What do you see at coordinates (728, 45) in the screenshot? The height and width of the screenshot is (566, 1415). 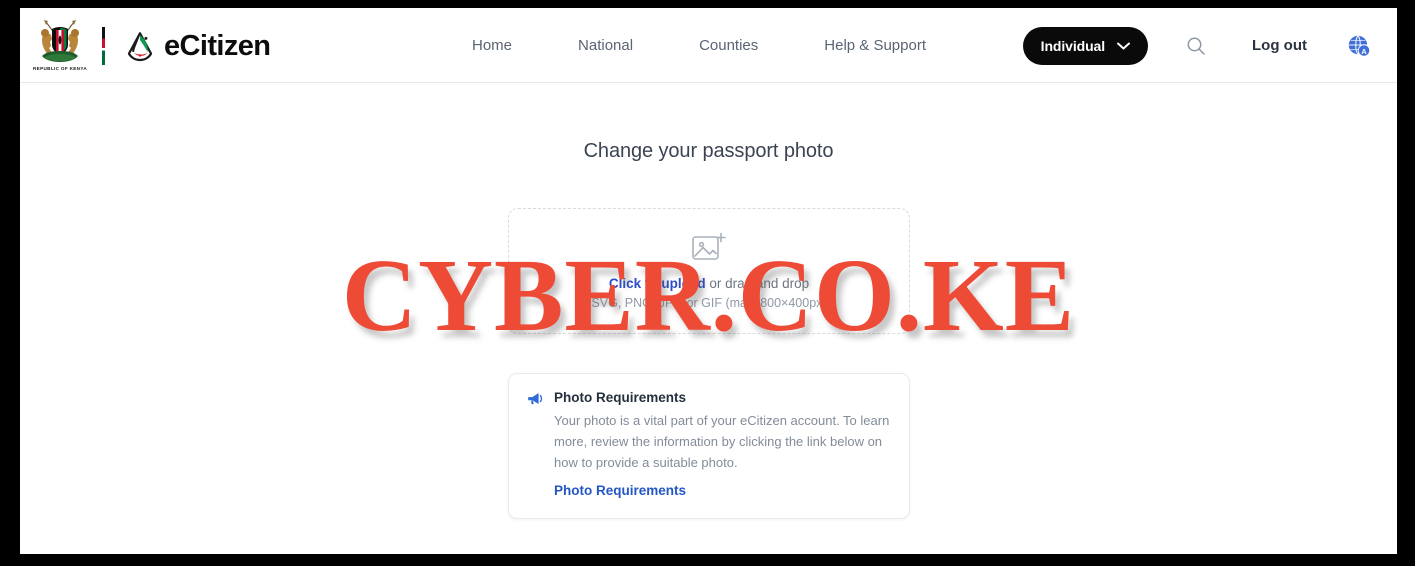 I see `nav-item-counties: Counties` at bounding box center [728, 45].